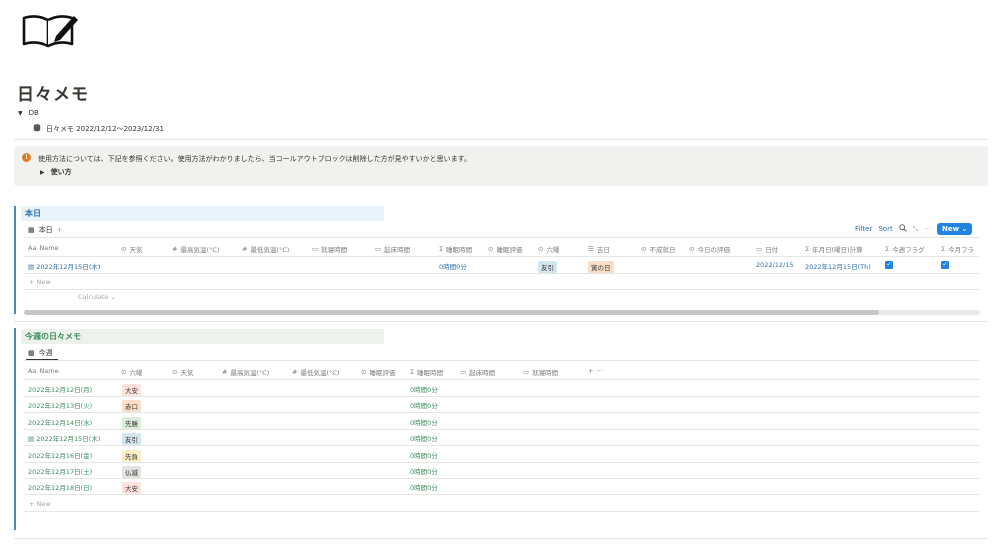 This screenshot has height=544, width=1005. I want to click on week-flag-checkbox: ✓, so click(889, 265).